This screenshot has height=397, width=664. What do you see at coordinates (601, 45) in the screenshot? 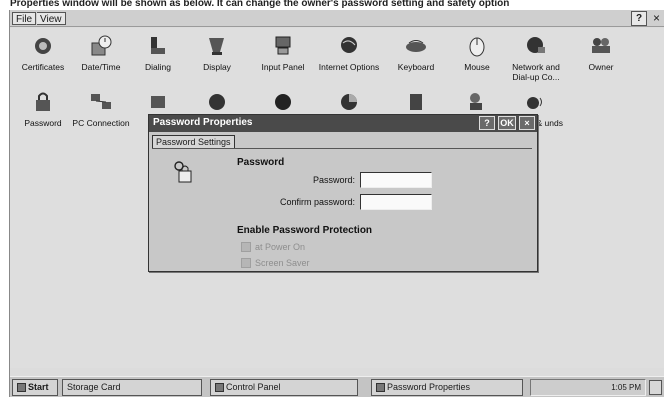
I see `owner-icon` at bounding box center [601, 45].